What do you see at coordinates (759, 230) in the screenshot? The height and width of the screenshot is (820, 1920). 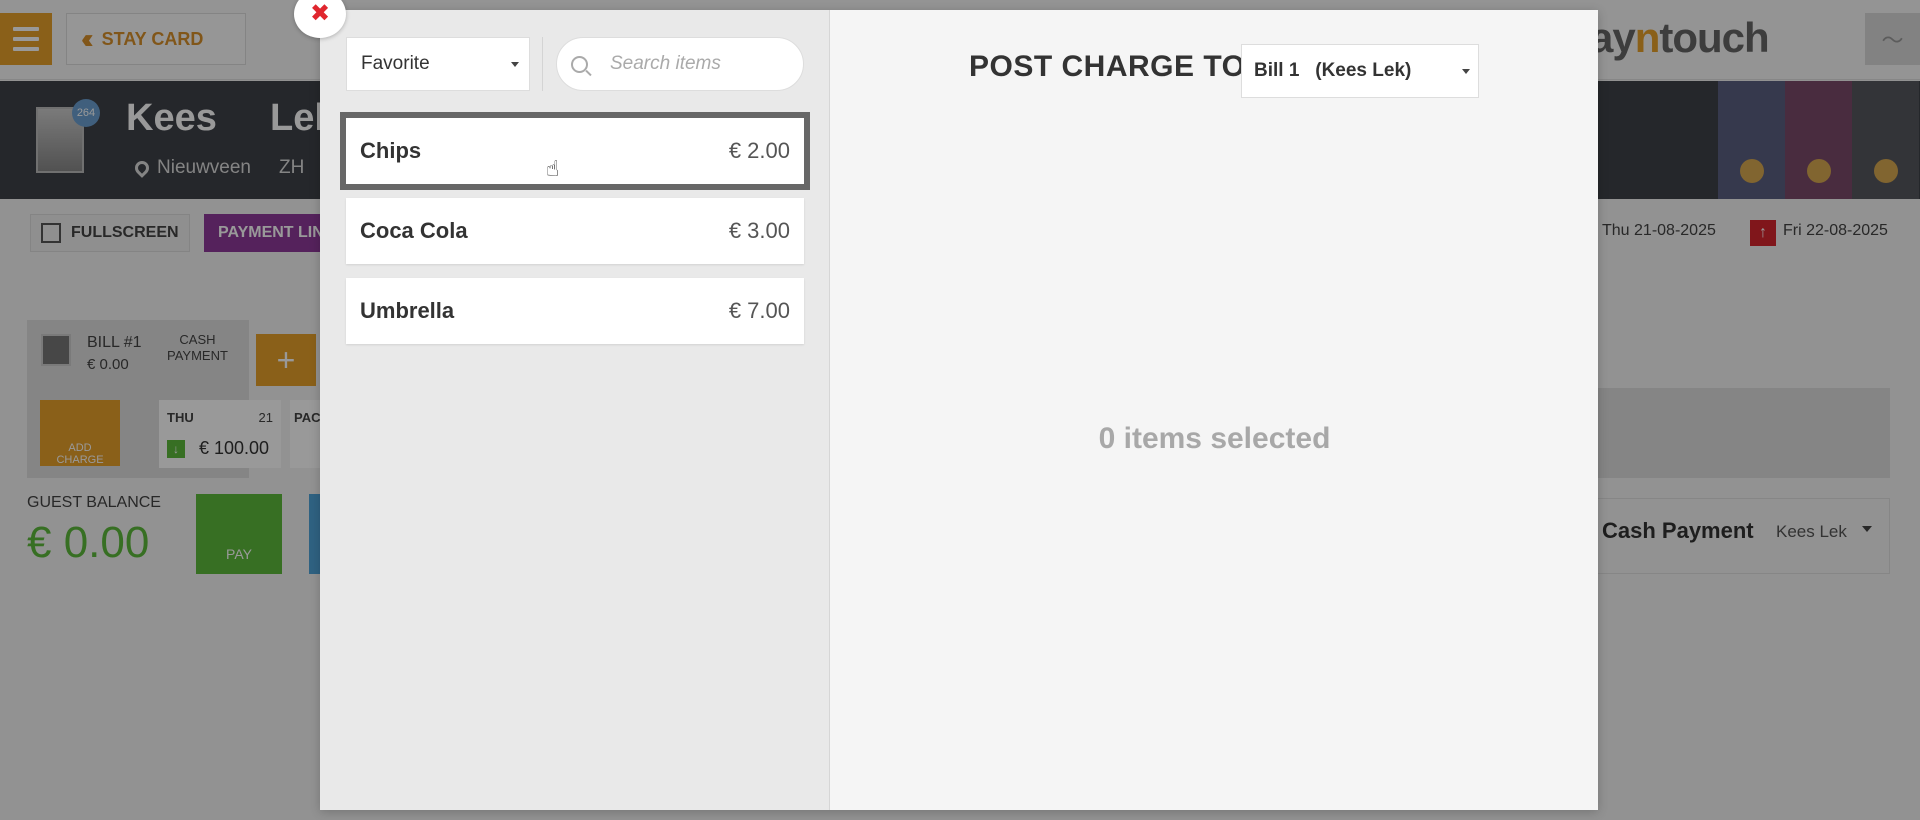 I see `item-price: € 3.00` at bounding box center [759, 230].